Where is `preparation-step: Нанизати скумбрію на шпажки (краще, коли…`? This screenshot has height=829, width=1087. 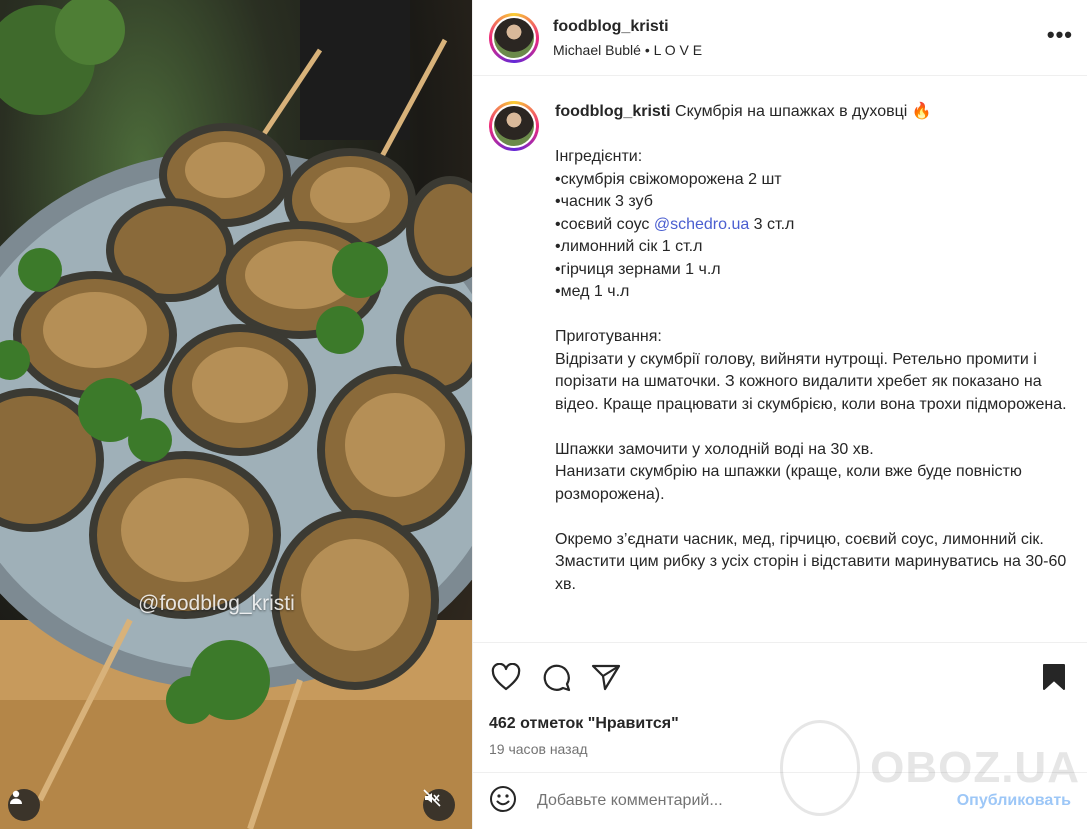
preparation-step: Нанизати скумбрію на шпажки (краще, коли… is located at coordinates (788, 483).